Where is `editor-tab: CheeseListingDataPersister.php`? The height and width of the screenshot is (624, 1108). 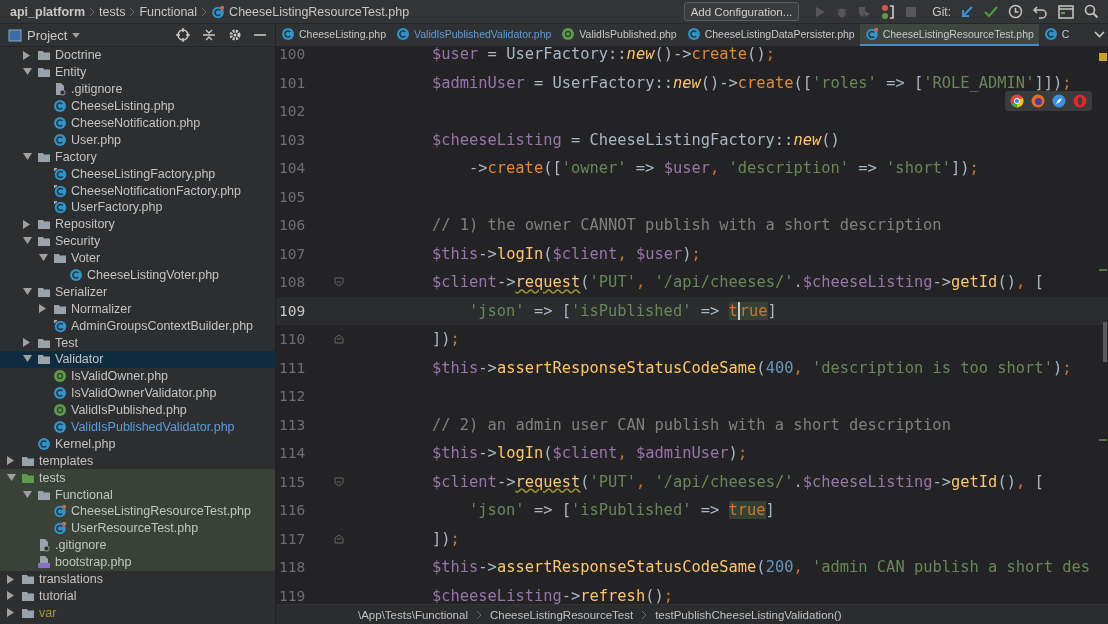 editor-tab: CheeseListingDataPersister.php is located at coordinates (770, 35).